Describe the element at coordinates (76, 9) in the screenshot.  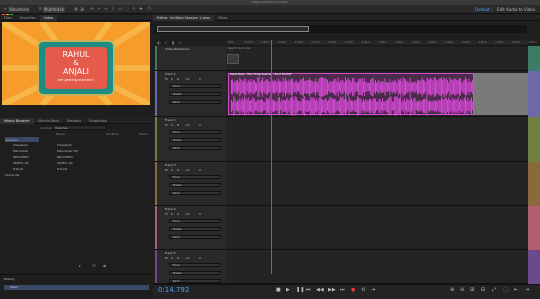
I see `spectral-icon: ▦` at that location.